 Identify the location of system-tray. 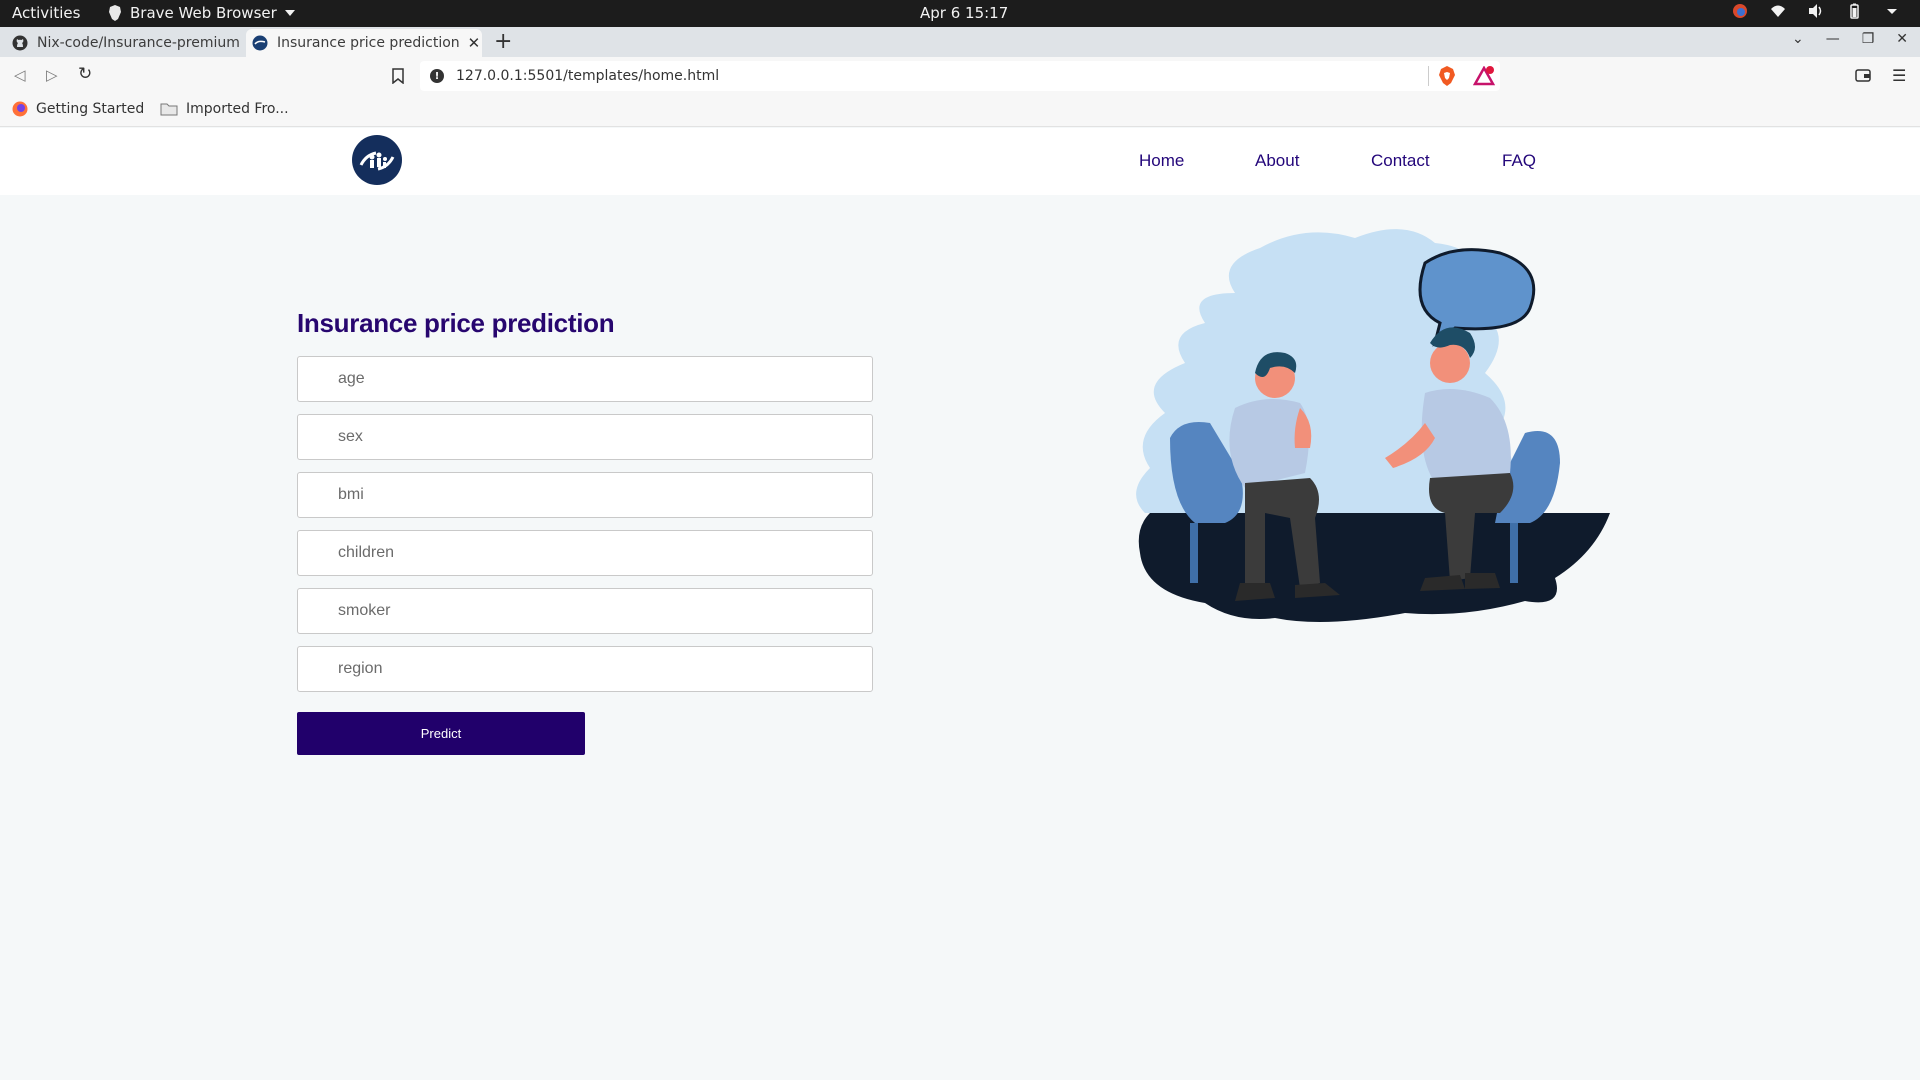
(1816, 11).